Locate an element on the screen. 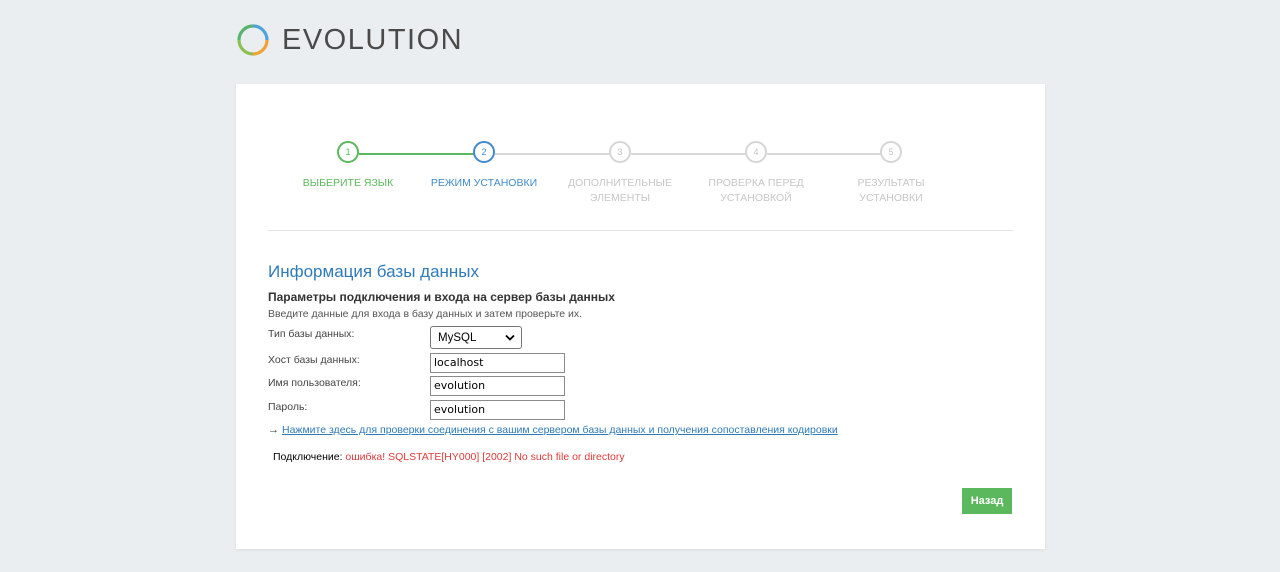  db-type-value: MySQL is located at coordinates (457, 337).